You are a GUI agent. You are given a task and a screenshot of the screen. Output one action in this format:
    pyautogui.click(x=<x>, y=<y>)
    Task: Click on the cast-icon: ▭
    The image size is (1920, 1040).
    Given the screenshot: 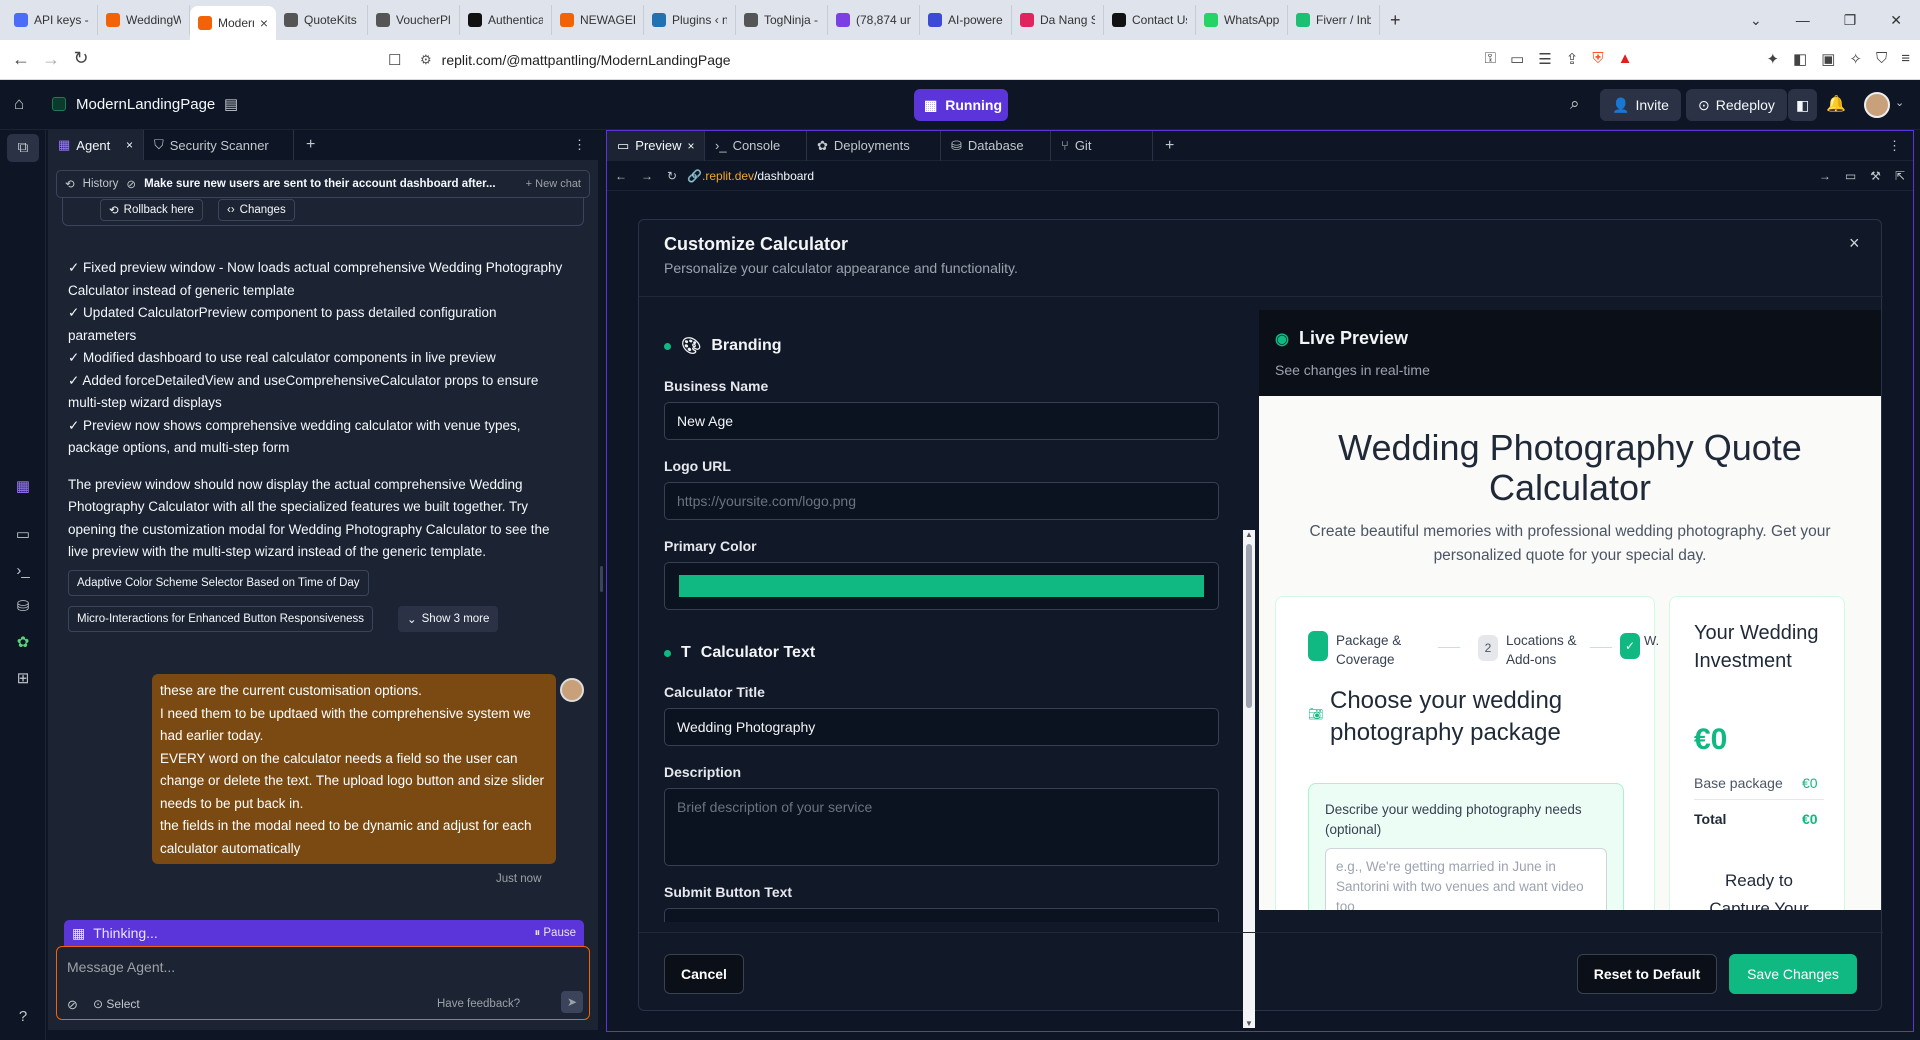 What is the action you would take?
    pyautogui.click(x=1517, y=59)
    